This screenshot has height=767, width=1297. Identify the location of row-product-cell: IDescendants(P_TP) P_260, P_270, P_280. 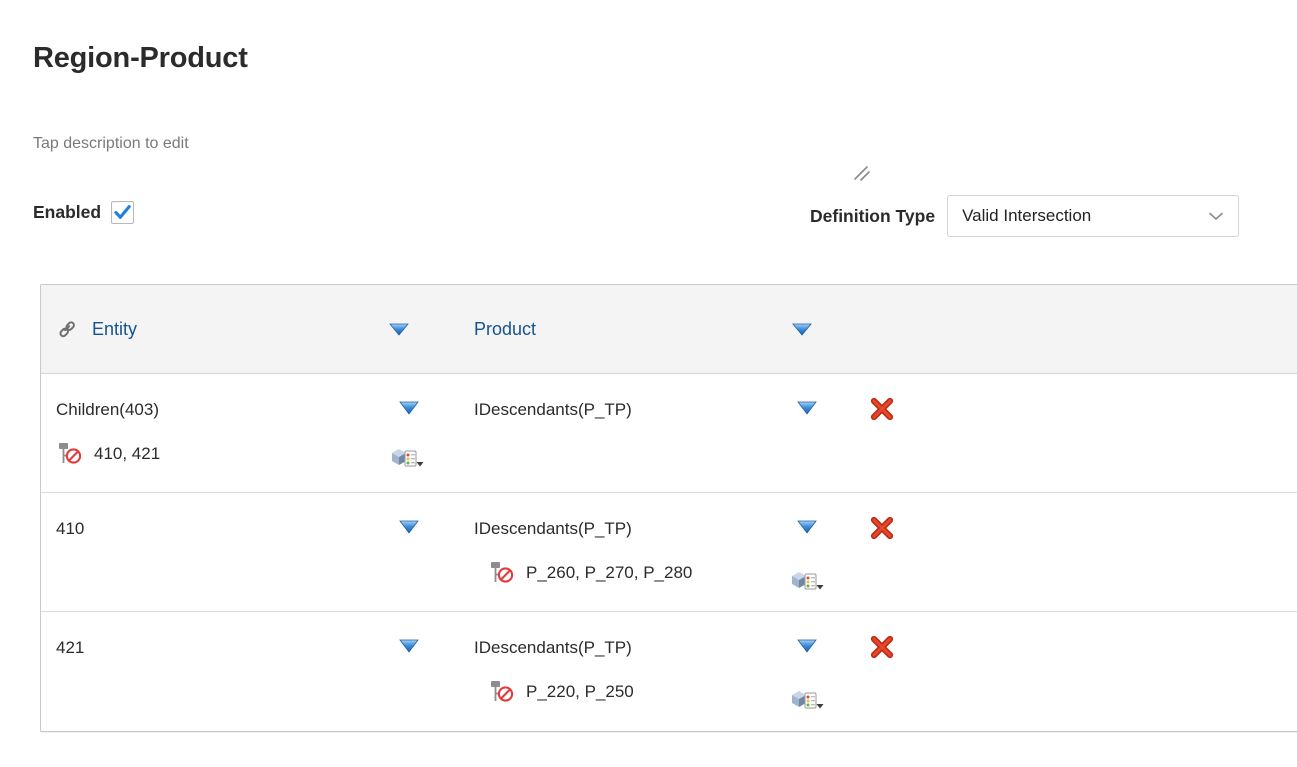
(641, 552).